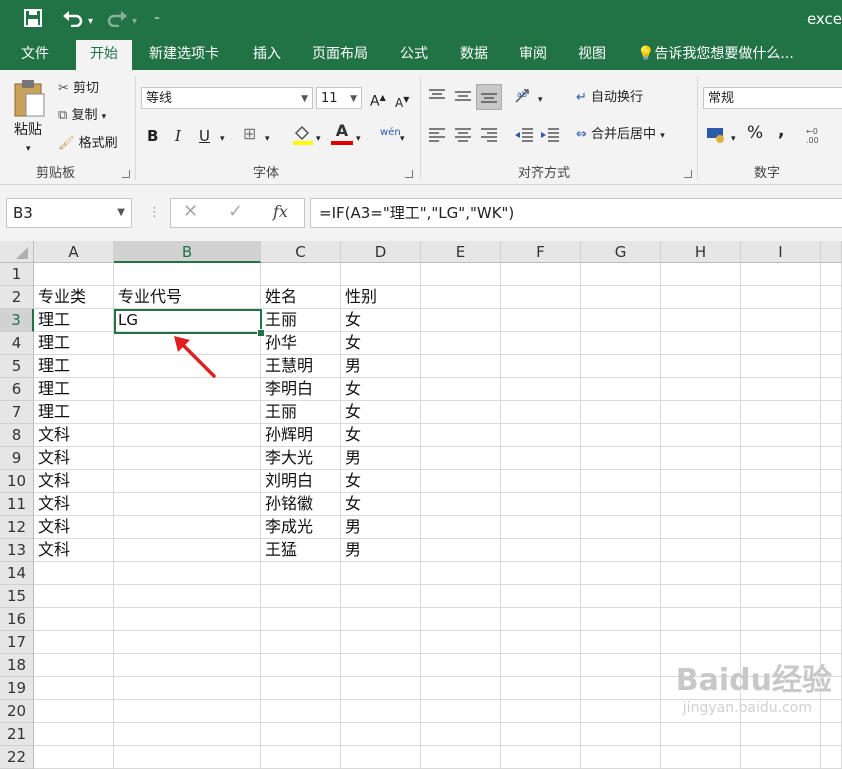 This screenshot has width=842, height=769. Describe the element at coordinates (474, 54) in the screenshot. I see `tab-data: 数据` at that location.